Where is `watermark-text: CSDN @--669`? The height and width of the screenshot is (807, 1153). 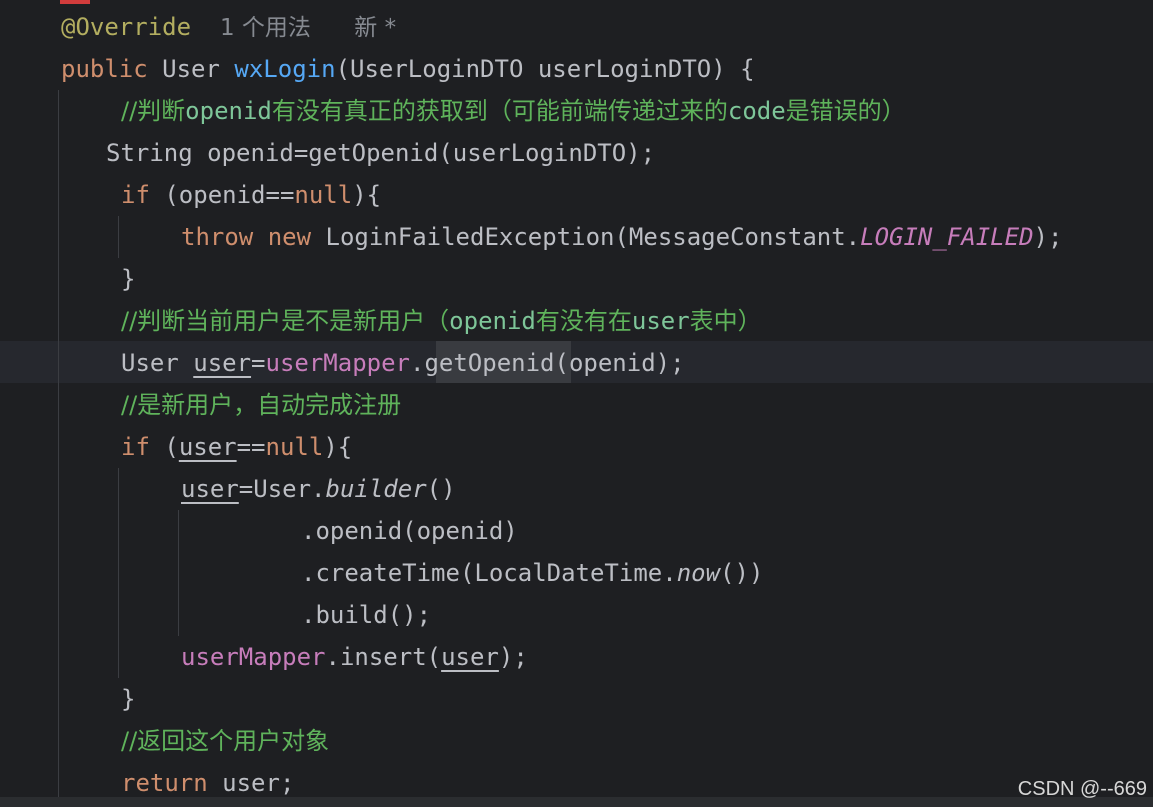
watermark-text: CSDN @--669 is located at coordinates (1082, 789).